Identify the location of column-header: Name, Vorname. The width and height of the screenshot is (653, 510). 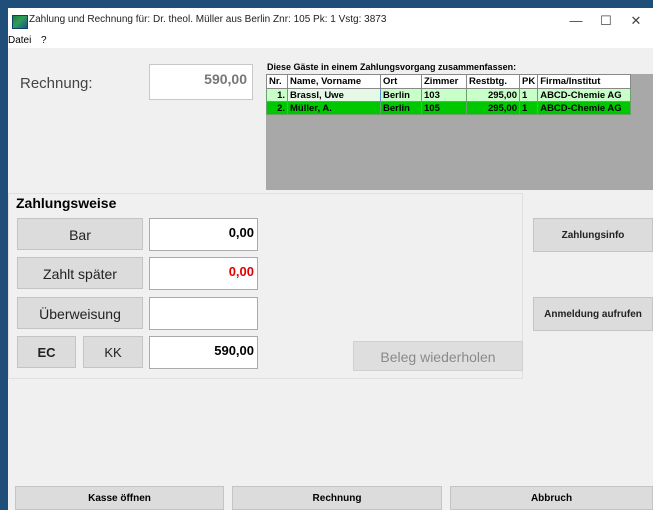
(334, 81).